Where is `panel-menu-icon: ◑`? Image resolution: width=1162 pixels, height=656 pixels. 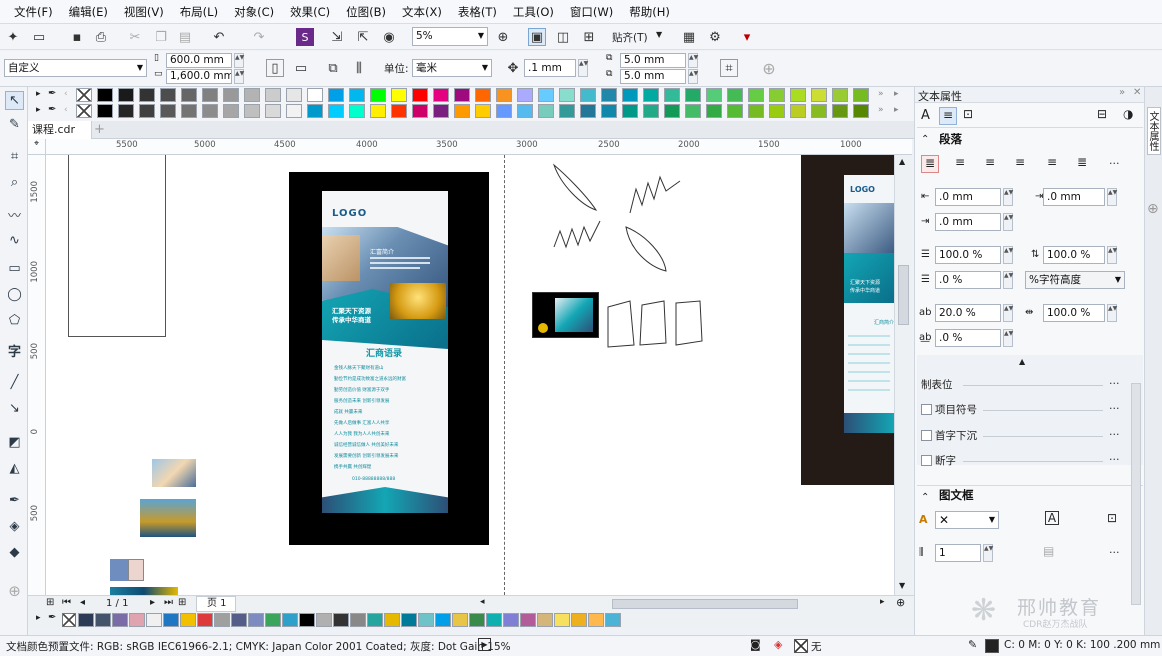
panel-menu-icon: ◑ is located at coordinates (1128, 114).